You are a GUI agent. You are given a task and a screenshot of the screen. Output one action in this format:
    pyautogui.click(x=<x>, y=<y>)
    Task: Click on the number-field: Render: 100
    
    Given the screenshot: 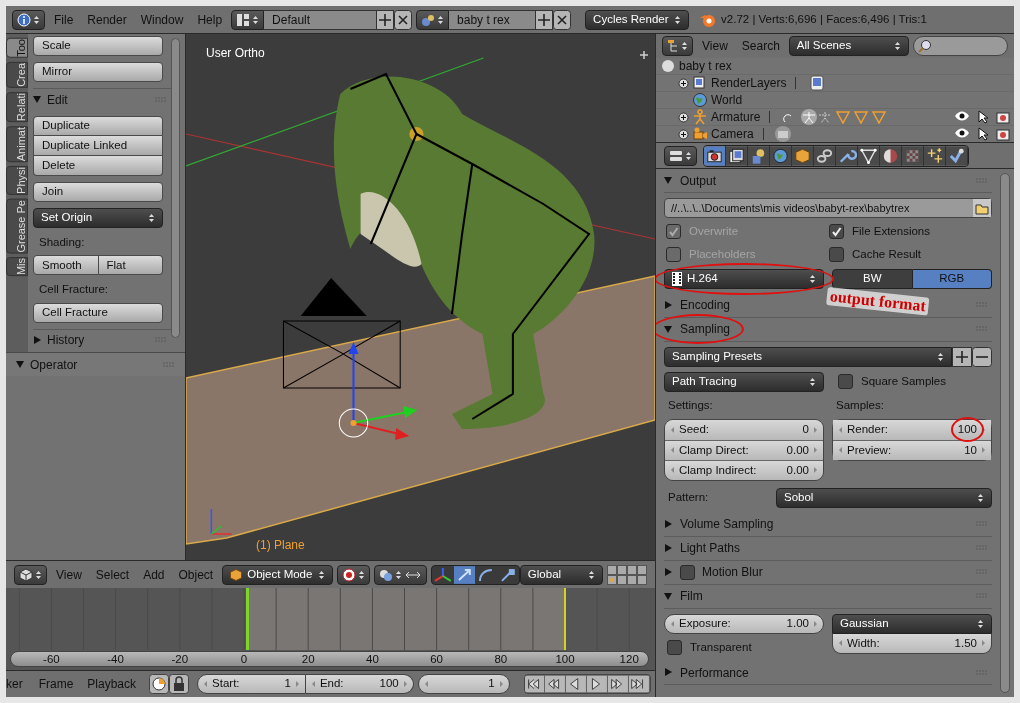 What is the action you would take?
    pyautogui.click(x=912, y=429)
    